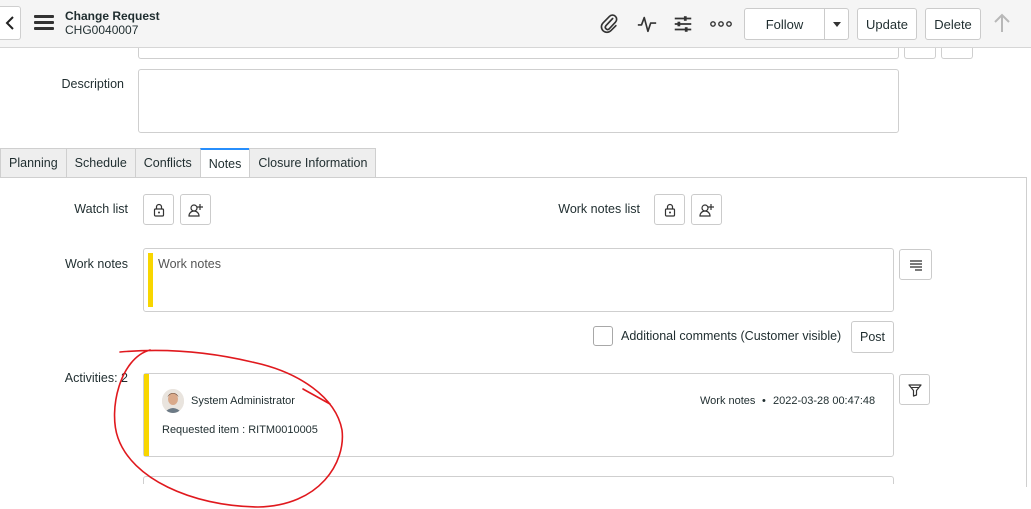 The height and width of the screenshot is (509, 1031). Describe the element at coordinates (33, 163) in the screenshot. I see `tab-planning: Planning` at that location.